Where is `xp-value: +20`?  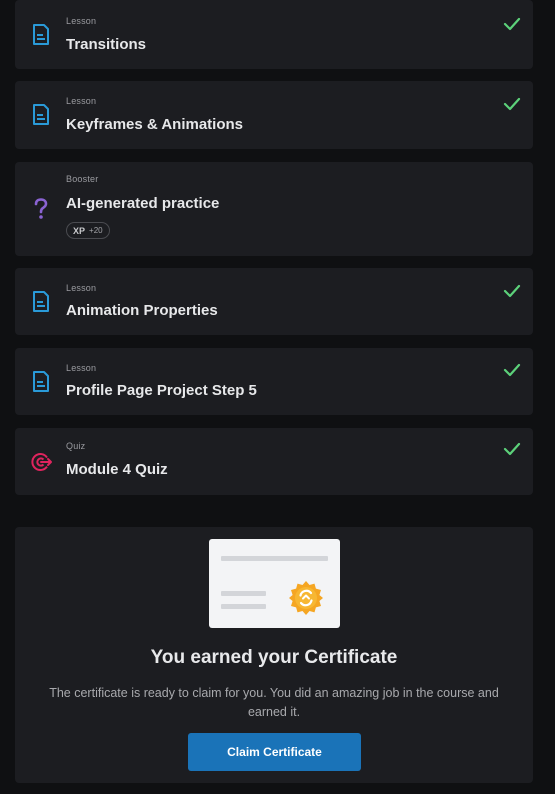
xp-value: +20 is located at coordinates (96, 230).